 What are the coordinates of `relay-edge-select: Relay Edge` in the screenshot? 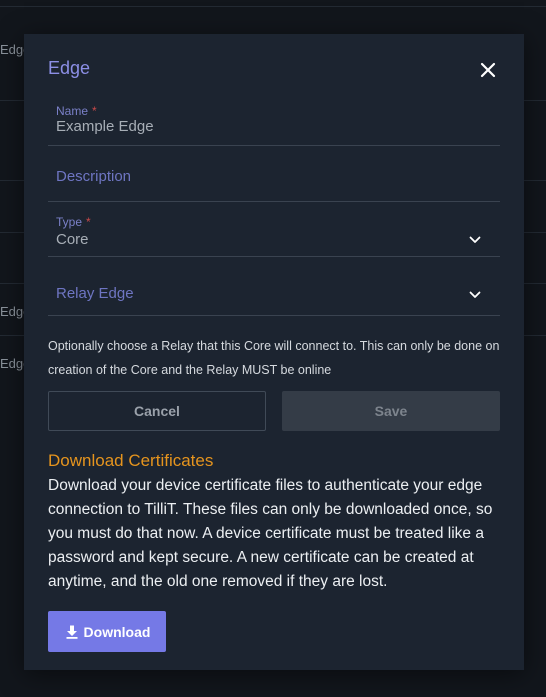 It's located at (274, 286).